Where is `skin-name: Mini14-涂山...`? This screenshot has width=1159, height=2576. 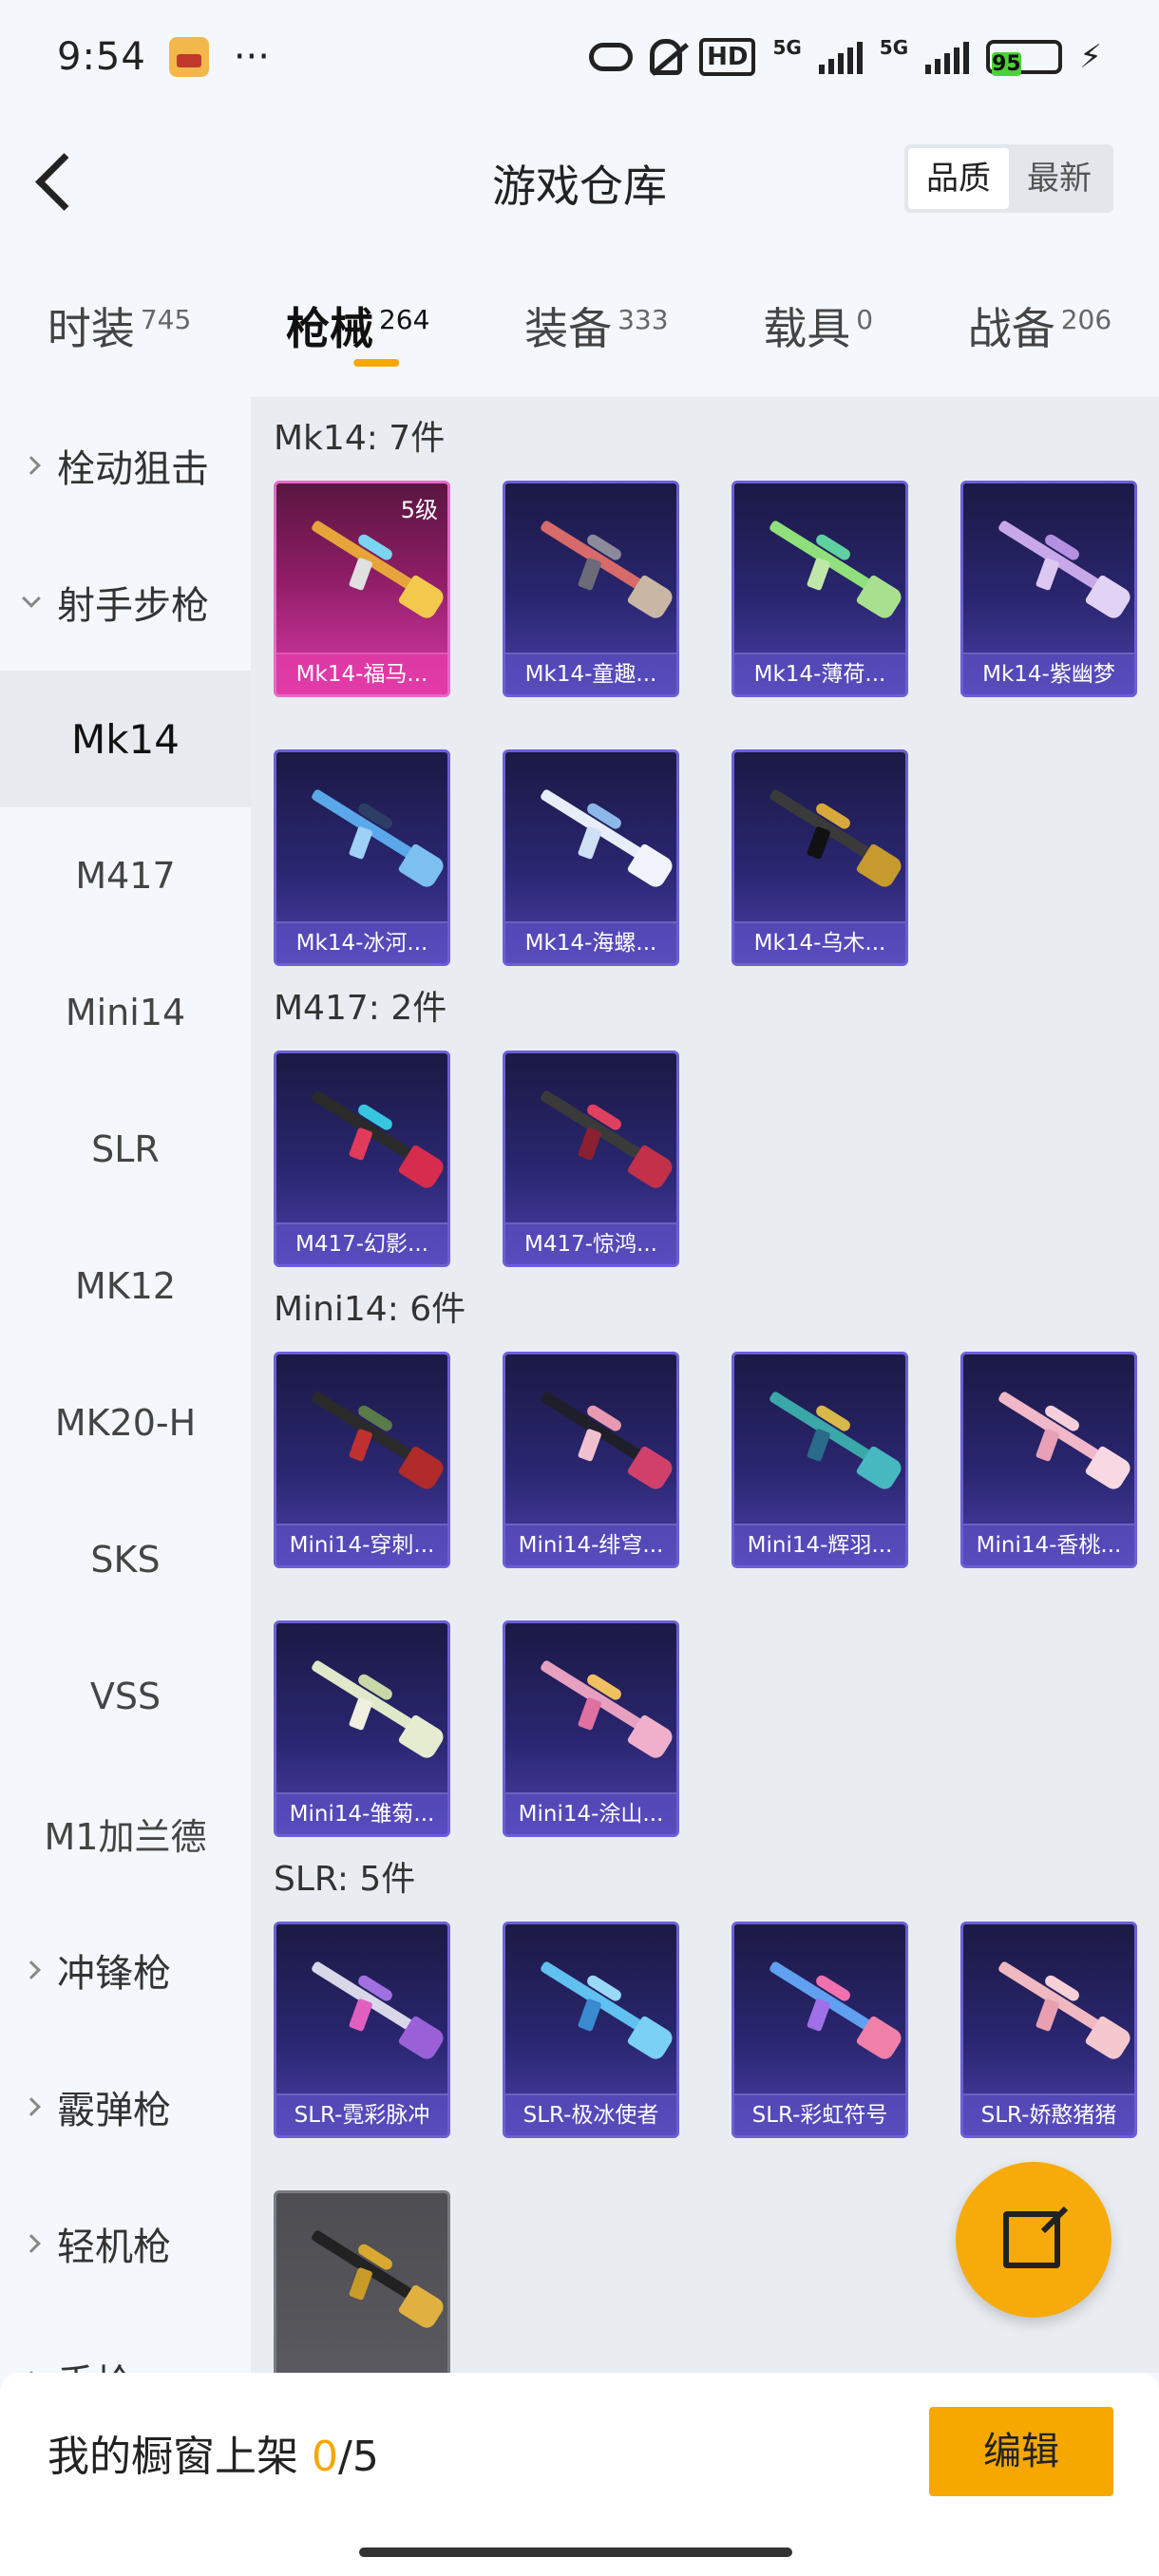
skin-name: Mini14-涂山... is located at coordinates (590, 1813).